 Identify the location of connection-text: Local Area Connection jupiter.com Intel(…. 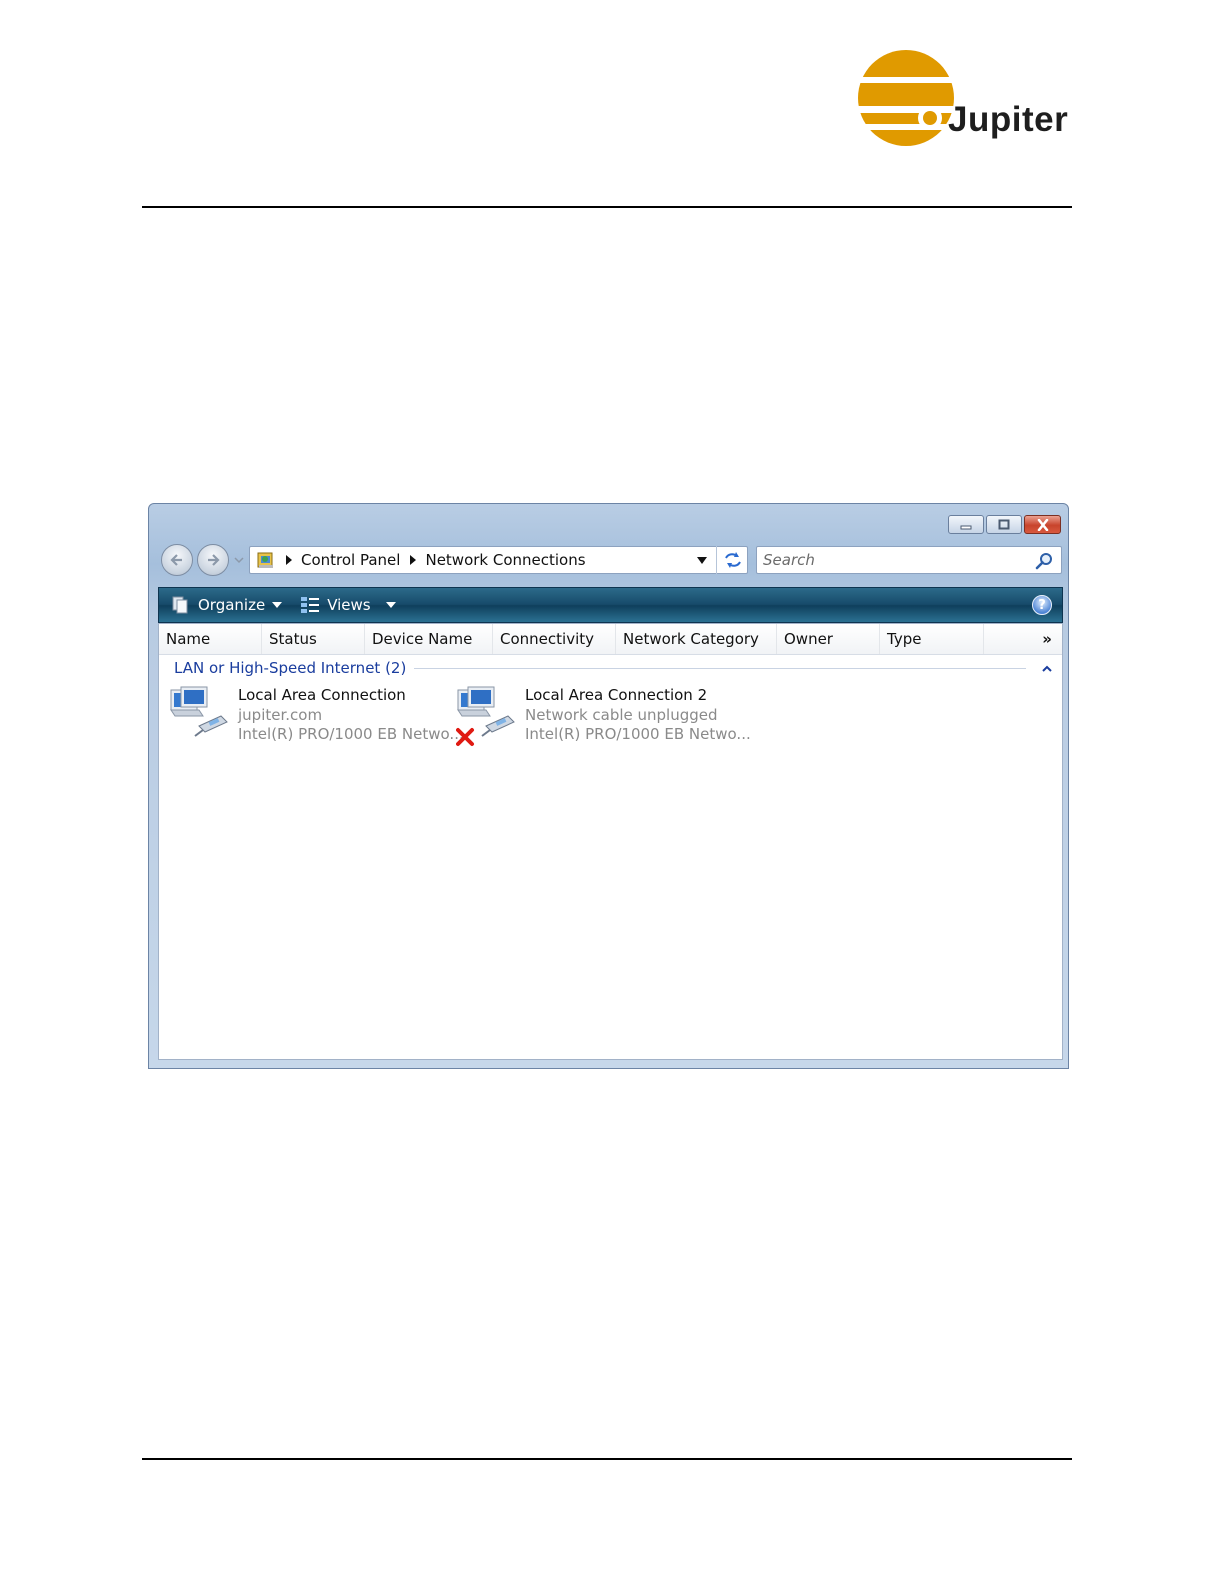
(351, 715).